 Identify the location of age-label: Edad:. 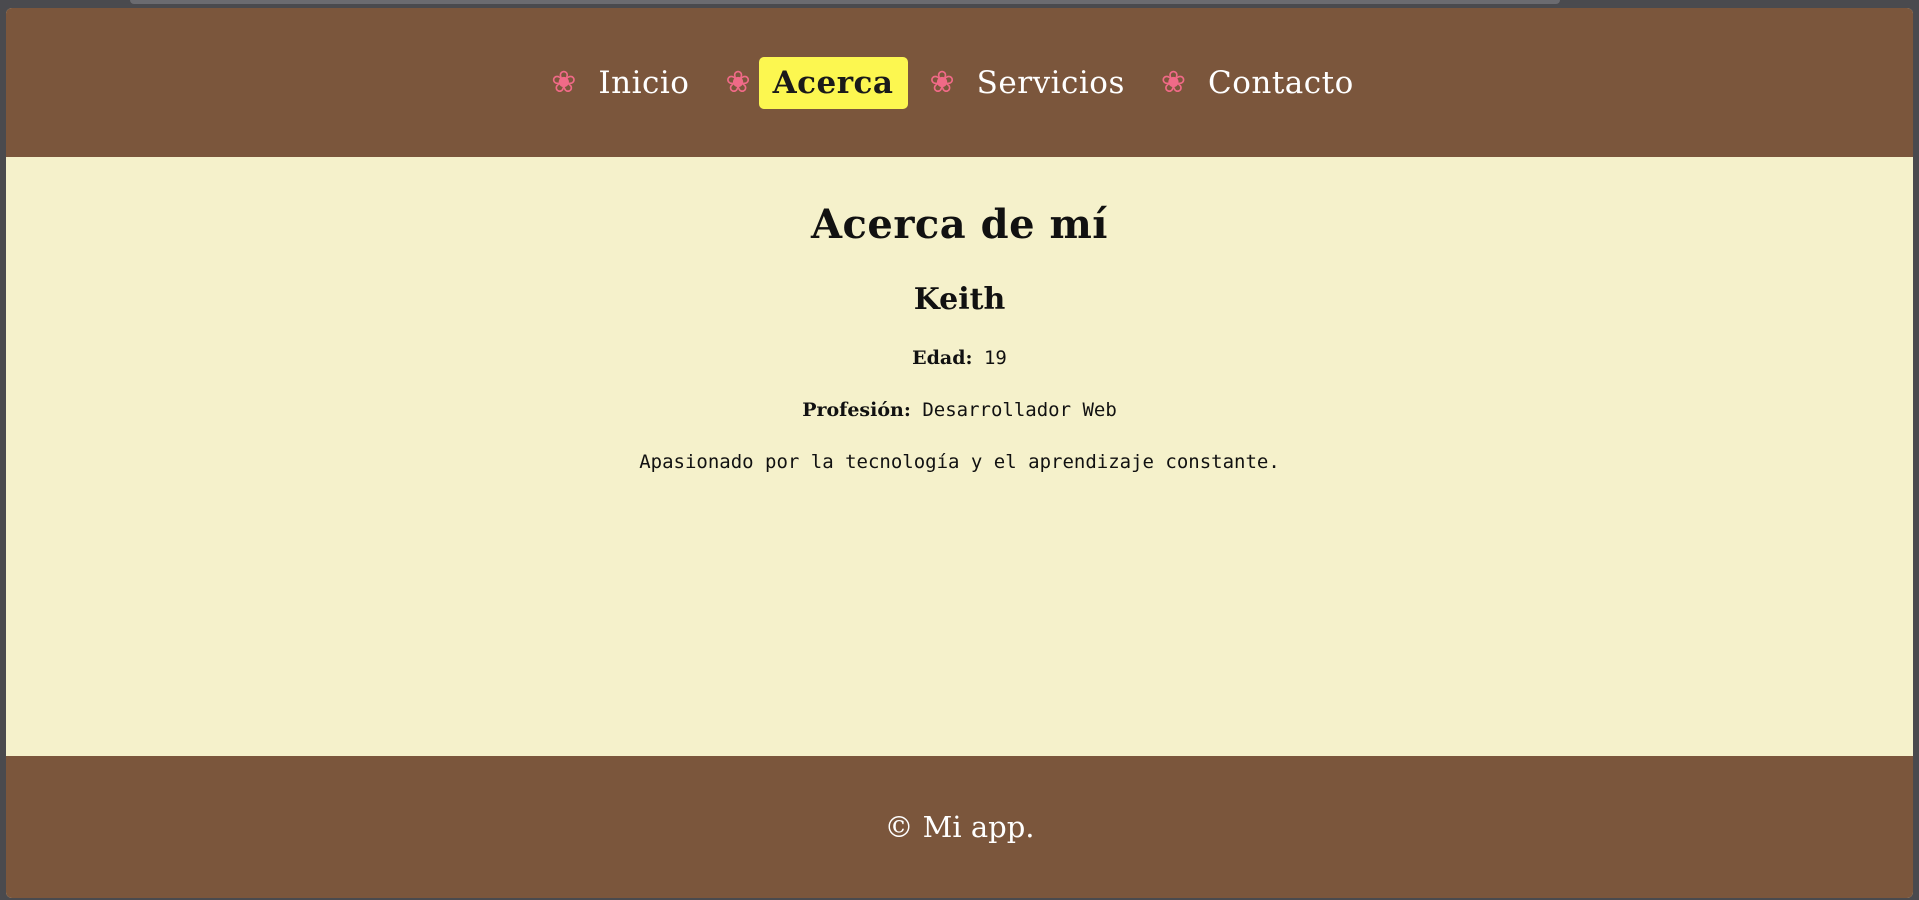
(942, 358).